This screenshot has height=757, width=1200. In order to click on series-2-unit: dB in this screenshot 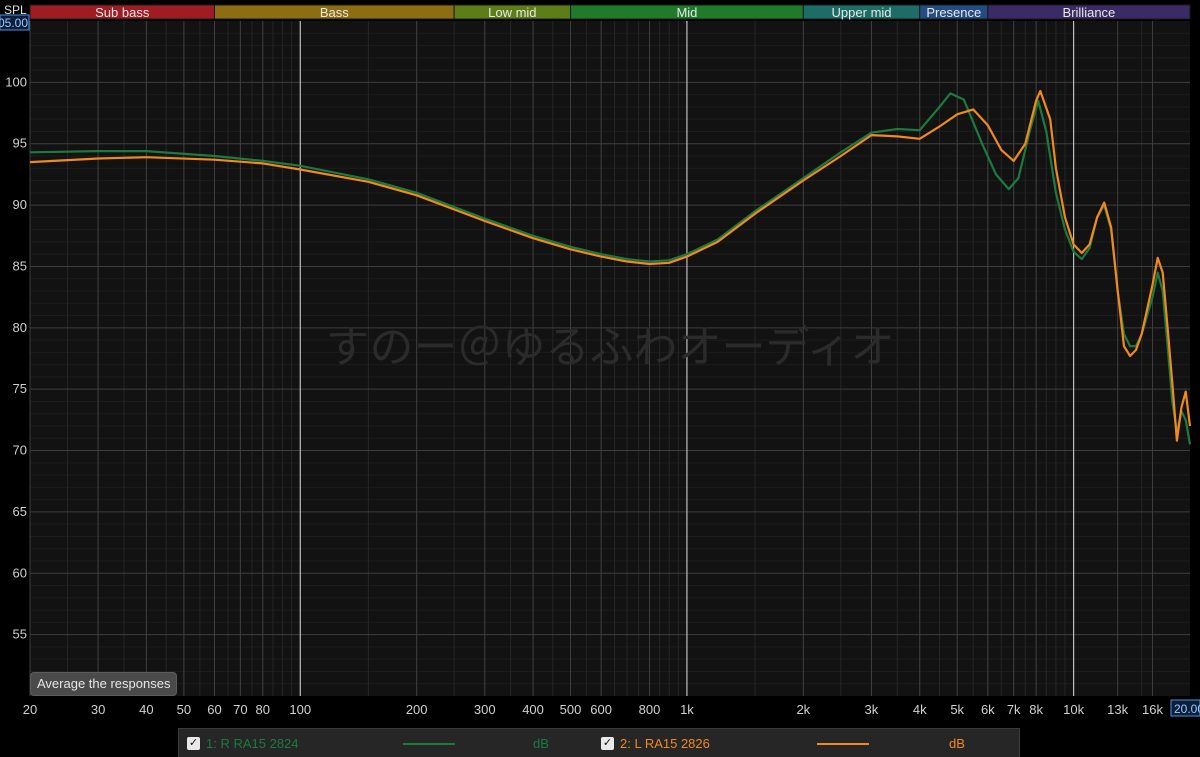, I will do `click(957, 743)`.